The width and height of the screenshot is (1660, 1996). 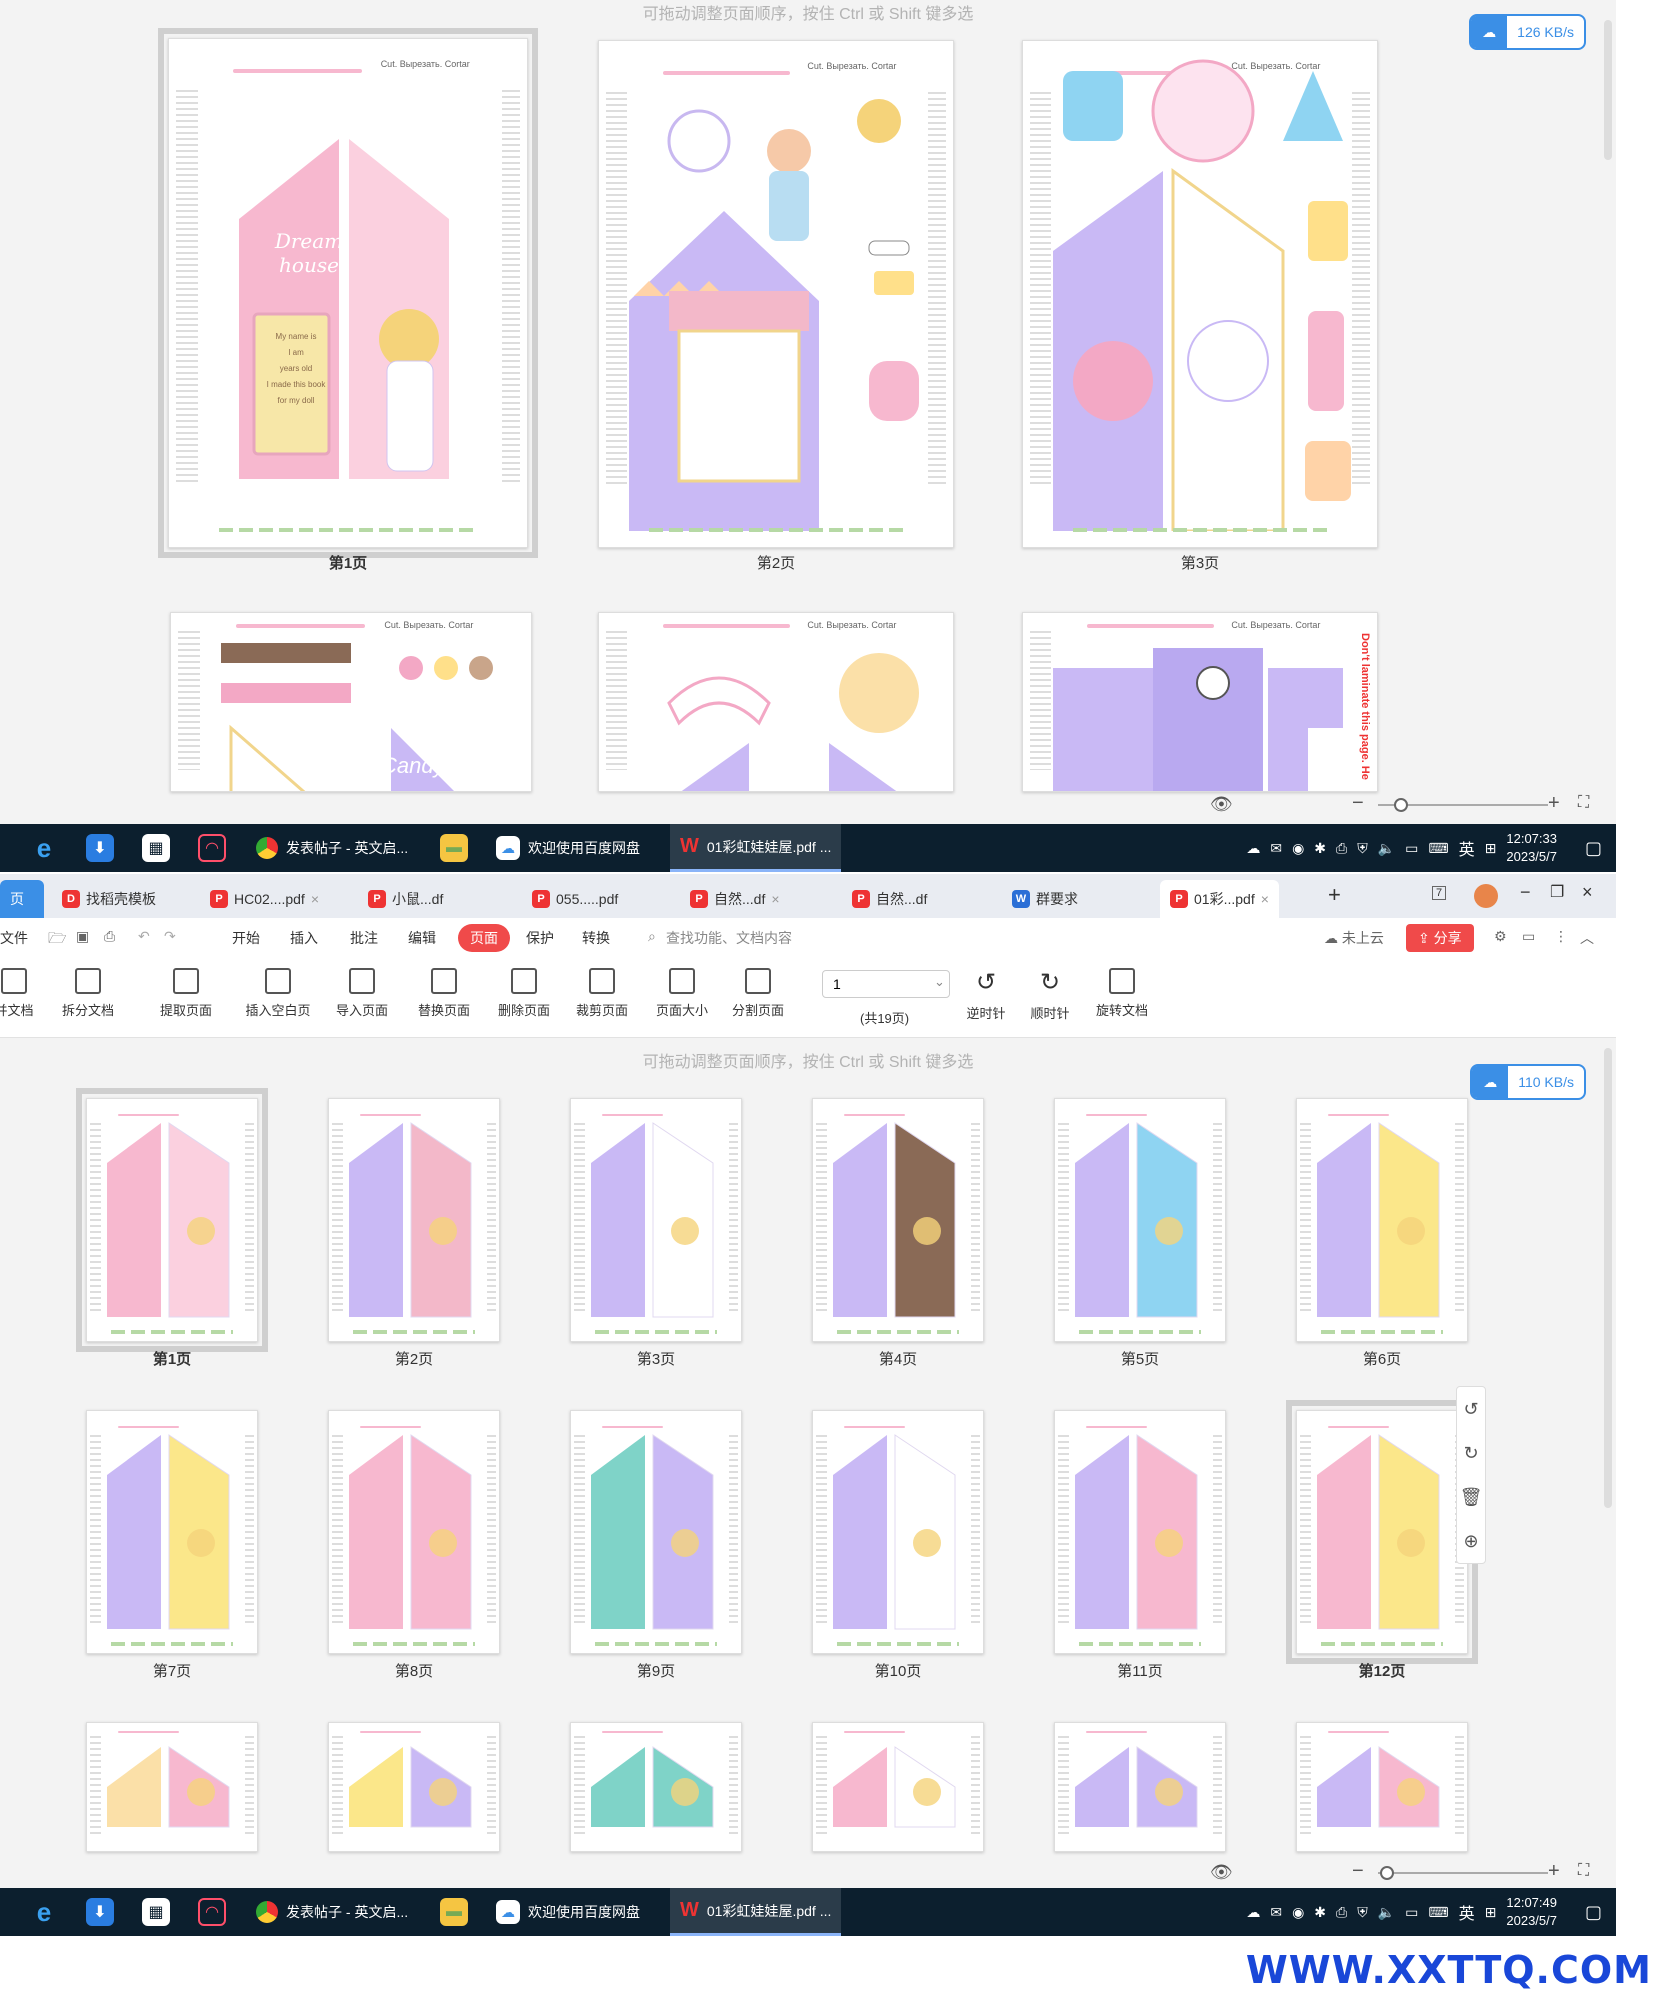 What do you see at coordinates (109, 936) in the screenshot?
I see `print-icon: ⎙` at bounding box center [109, 936].